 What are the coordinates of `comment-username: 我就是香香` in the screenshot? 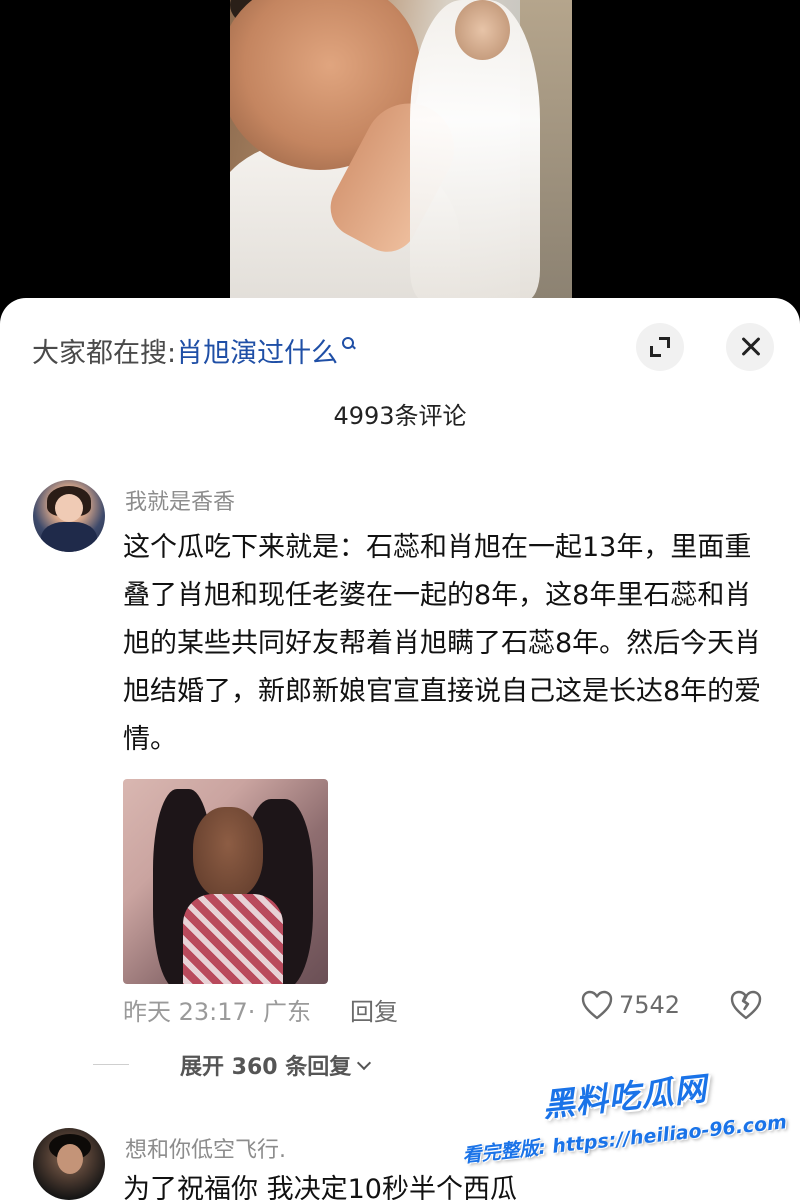 It's located at (180, 500).